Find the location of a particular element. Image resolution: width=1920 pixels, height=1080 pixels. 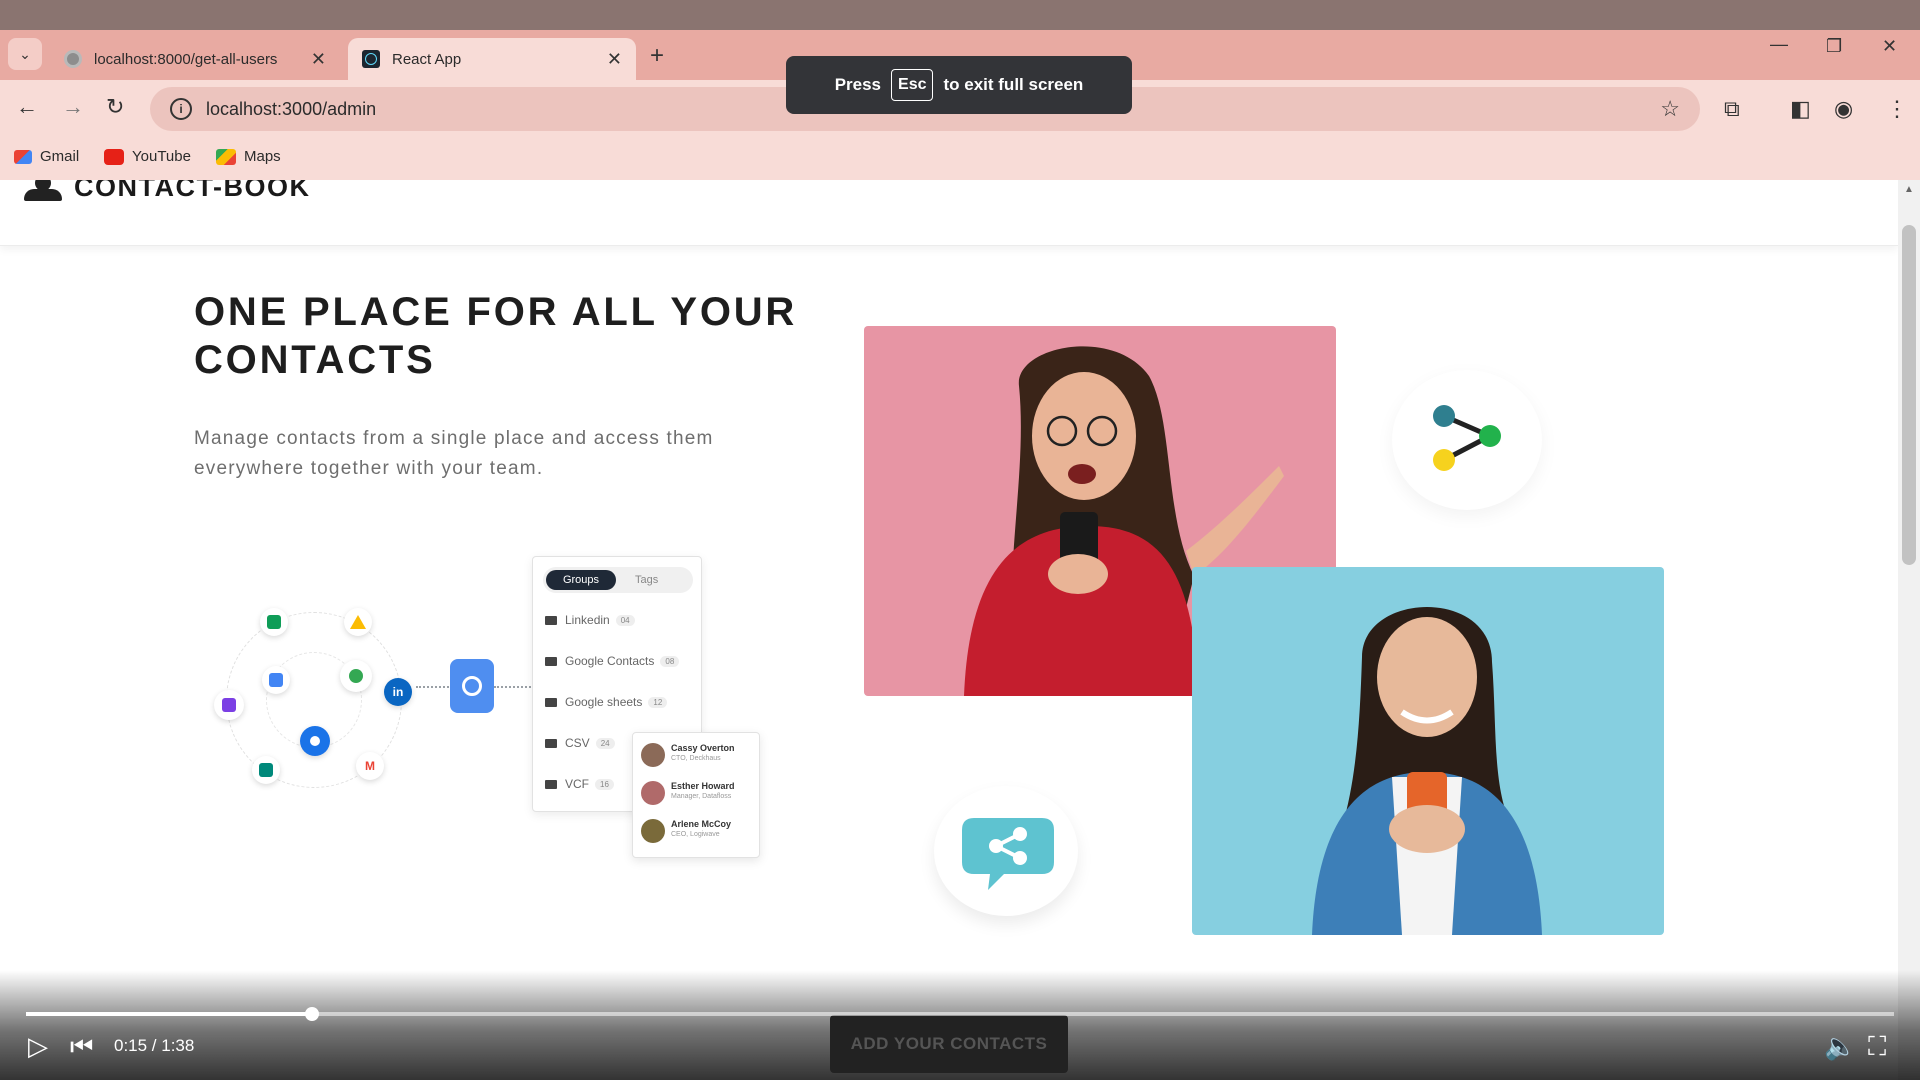

profile-avatar-icon: ◉ is located at coordinates (1843, 109).